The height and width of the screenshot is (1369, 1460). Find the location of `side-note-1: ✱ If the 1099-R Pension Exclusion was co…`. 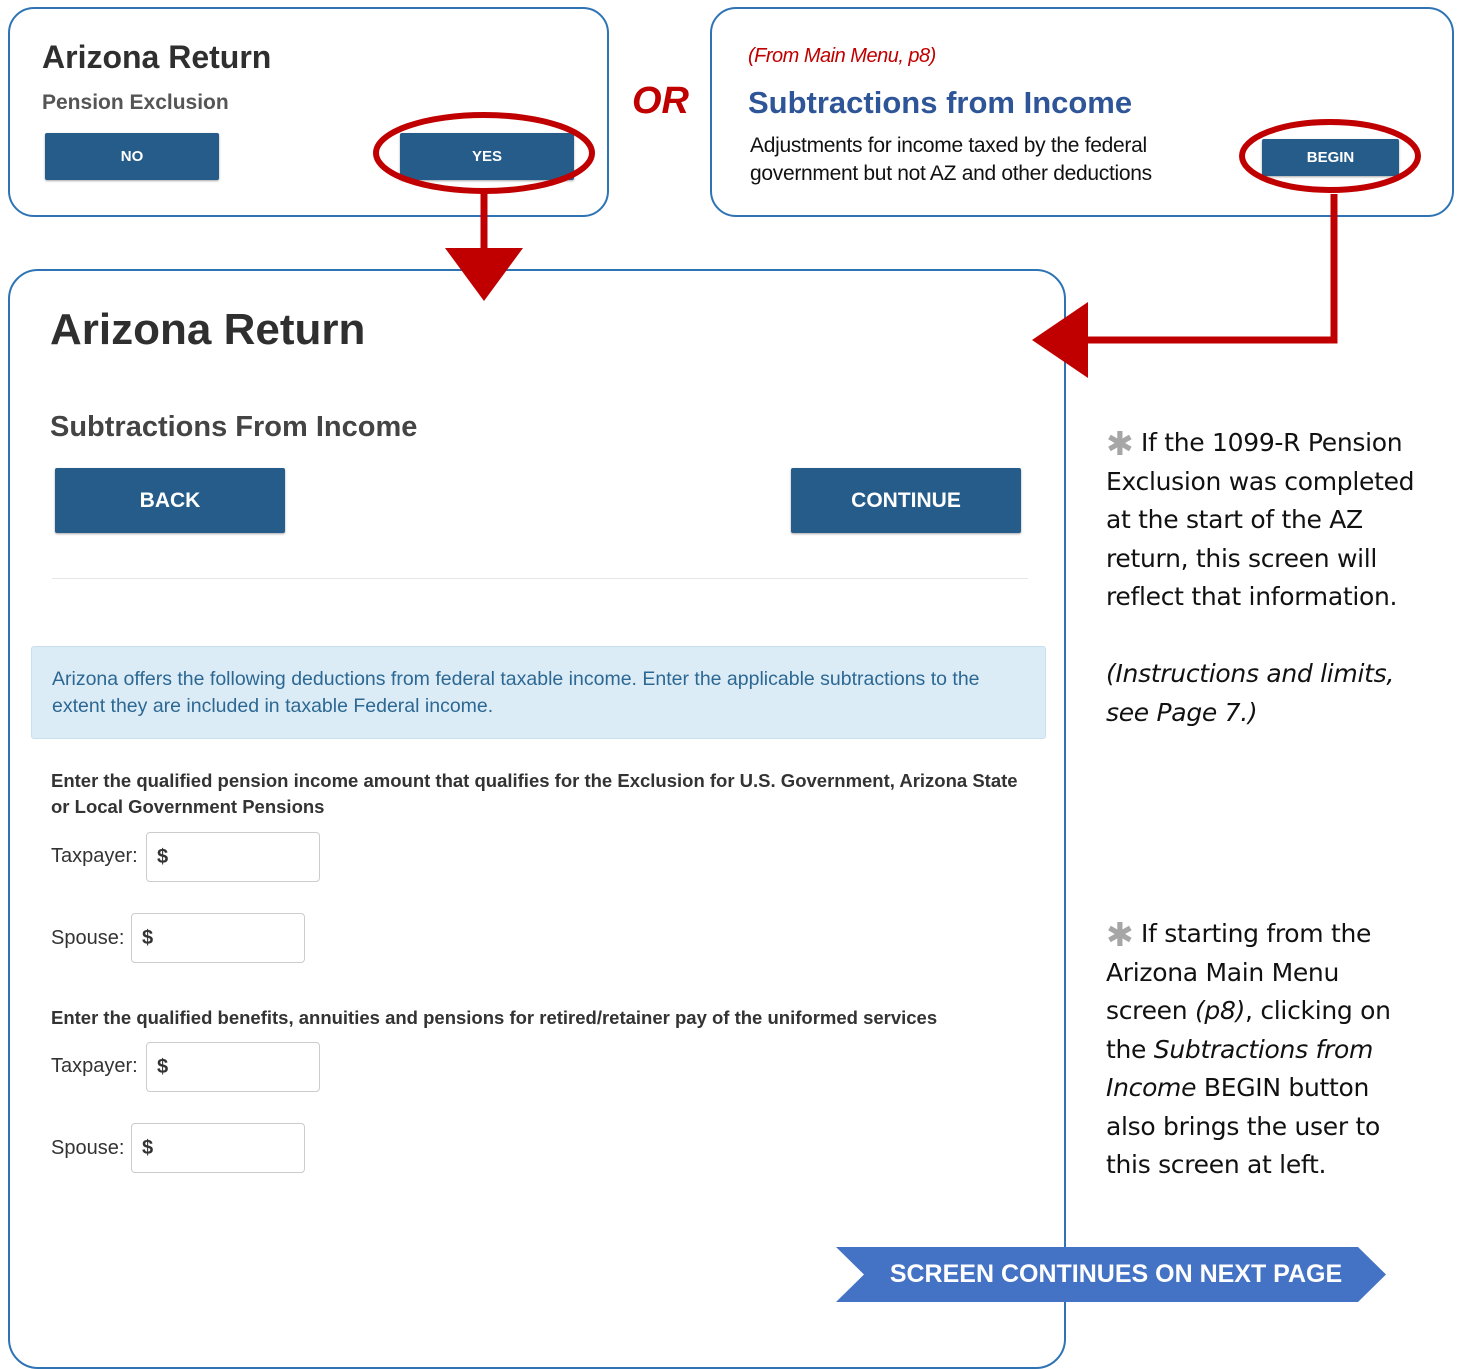

side-note-1: ✱ If the 1099-R Pension Exclusion was co… is located at coordinates (1276, 520).